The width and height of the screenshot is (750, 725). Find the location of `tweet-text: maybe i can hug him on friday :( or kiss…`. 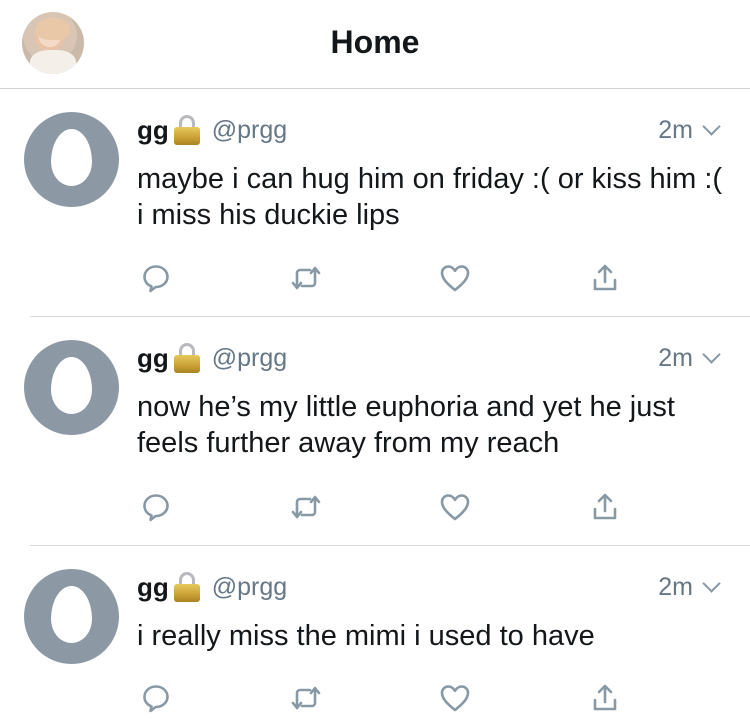

tweet-text: maybe i can hug him on friday :( or kiss… is located at coordinates (430, 197).